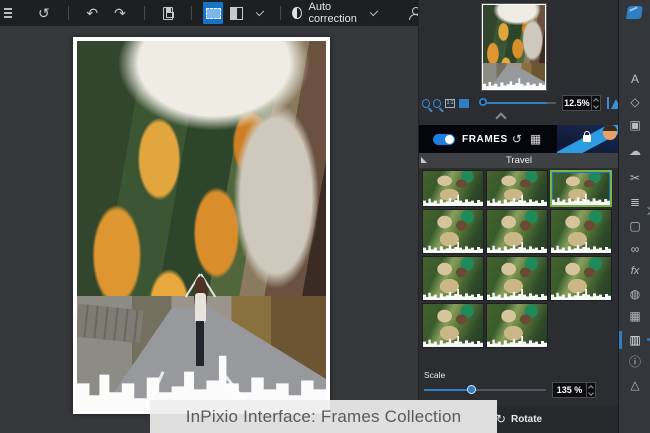 The width and height of the screenshot is (650, 433). I want to click on zoom-value-box: 12.5%, so click(581, 103).